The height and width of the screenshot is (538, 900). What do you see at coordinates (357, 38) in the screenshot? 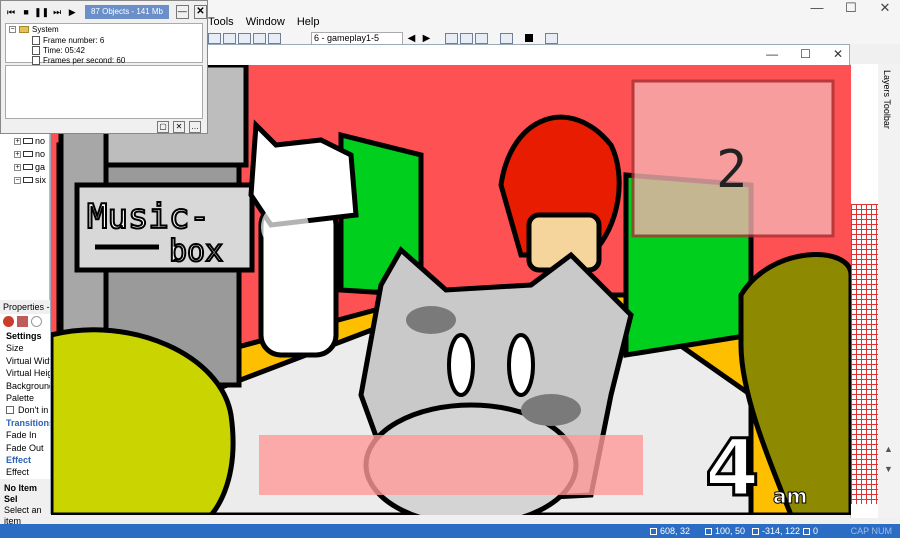
I see `frame-select: 6 - gameplay1-5` at bounding box center [357, 38].